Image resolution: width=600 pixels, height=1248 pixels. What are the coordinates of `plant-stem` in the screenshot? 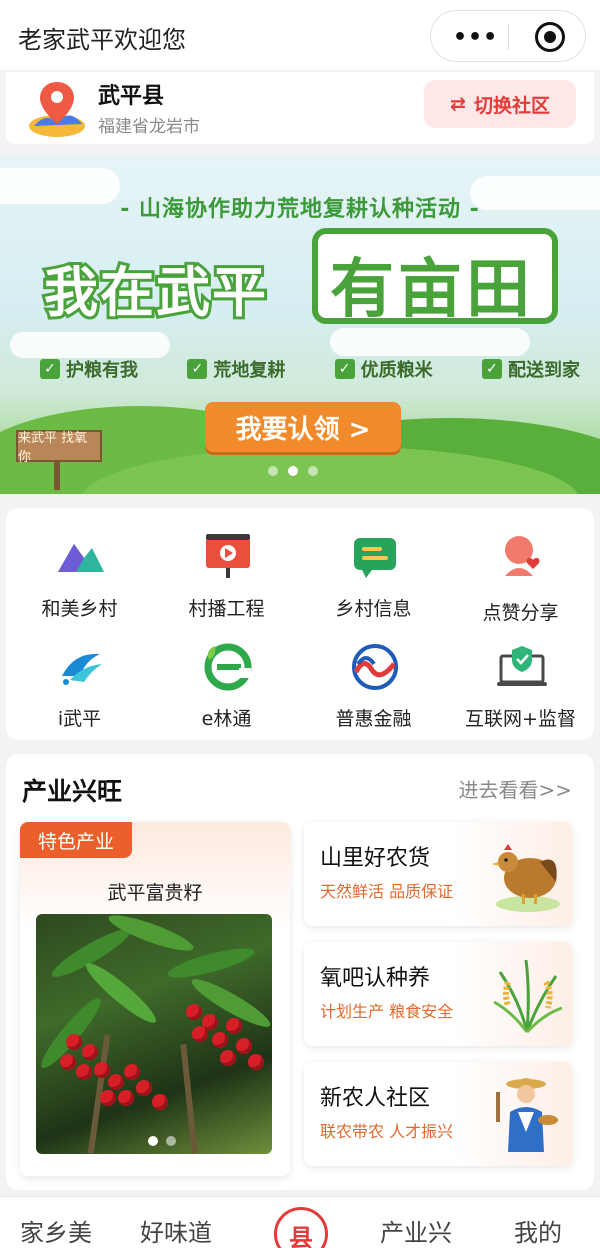 It's located at (189, 1098).